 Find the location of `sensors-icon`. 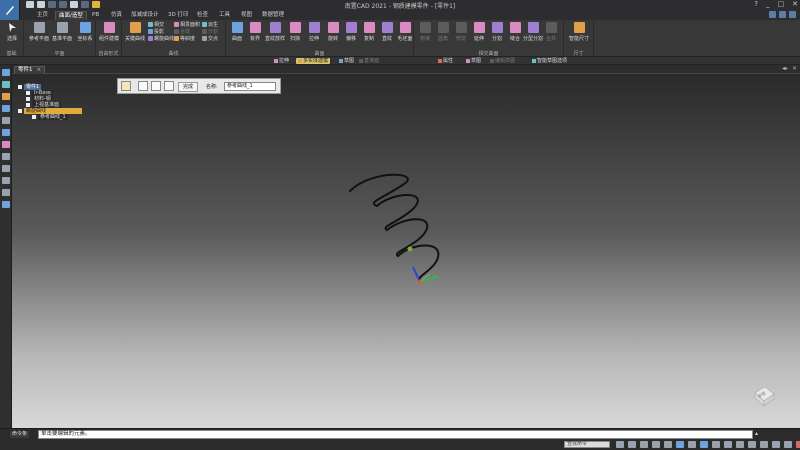

sensors-icon is located at coordinates (6, 132).